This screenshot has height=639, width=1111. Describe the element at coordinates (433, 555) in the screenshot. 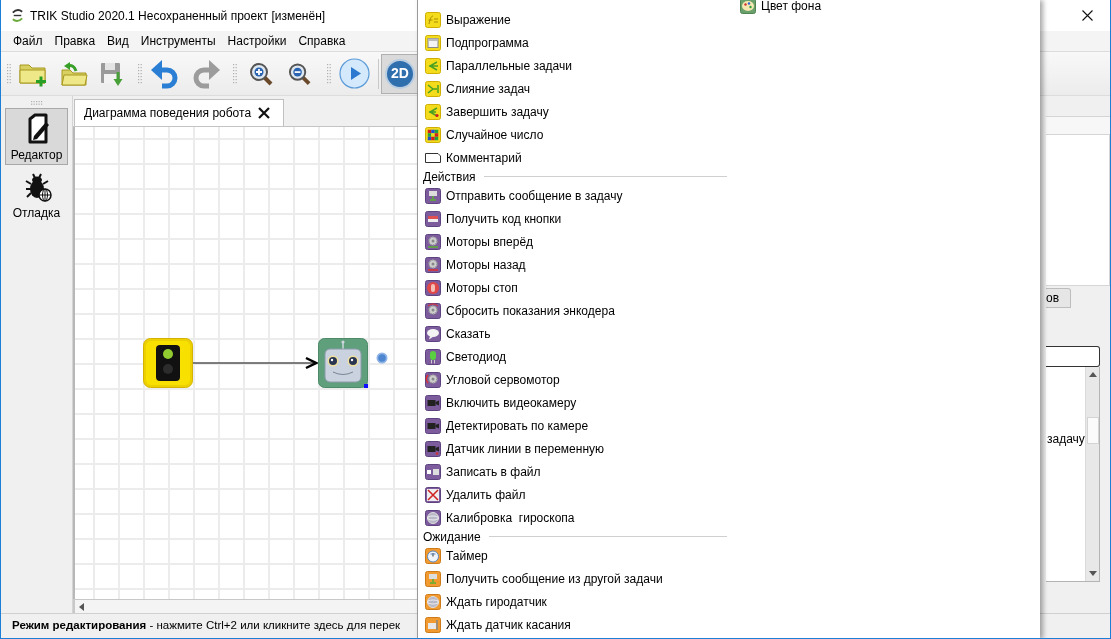

I see `timer-icon` at that location.